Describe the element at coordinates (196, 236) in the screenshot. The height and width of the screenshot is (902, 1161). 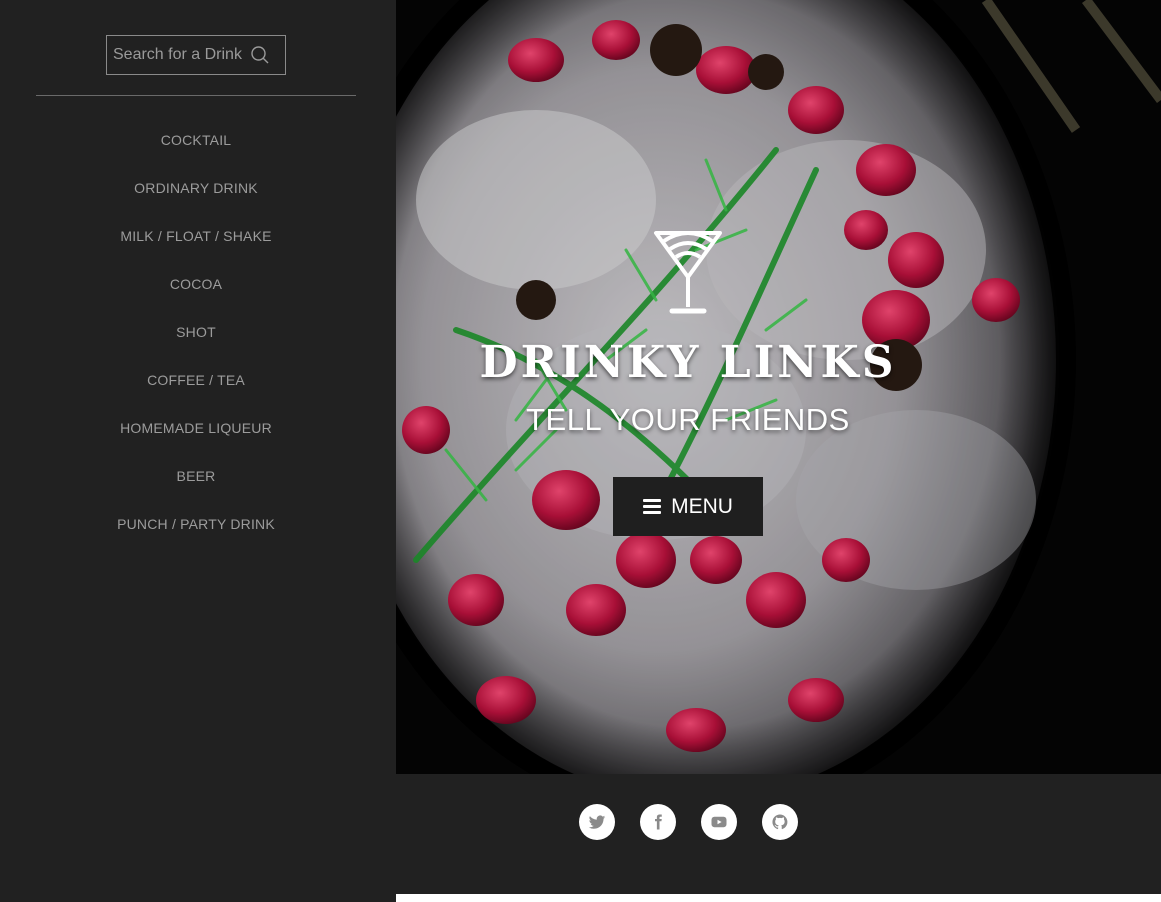
I see `sidebar-item-milk-float-shake: MILK / FLOAT / SHAKE` at that location.